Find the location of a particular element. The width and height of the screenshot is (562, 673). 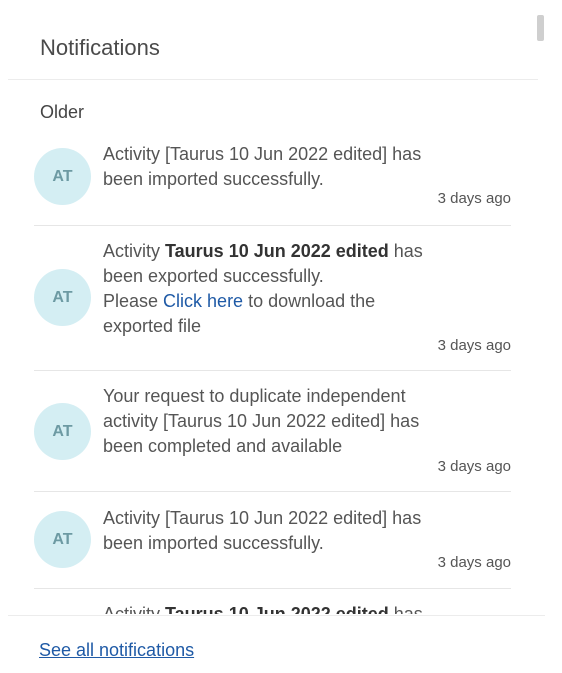

panel-header: Notifications is located at coordinates (273, 40).